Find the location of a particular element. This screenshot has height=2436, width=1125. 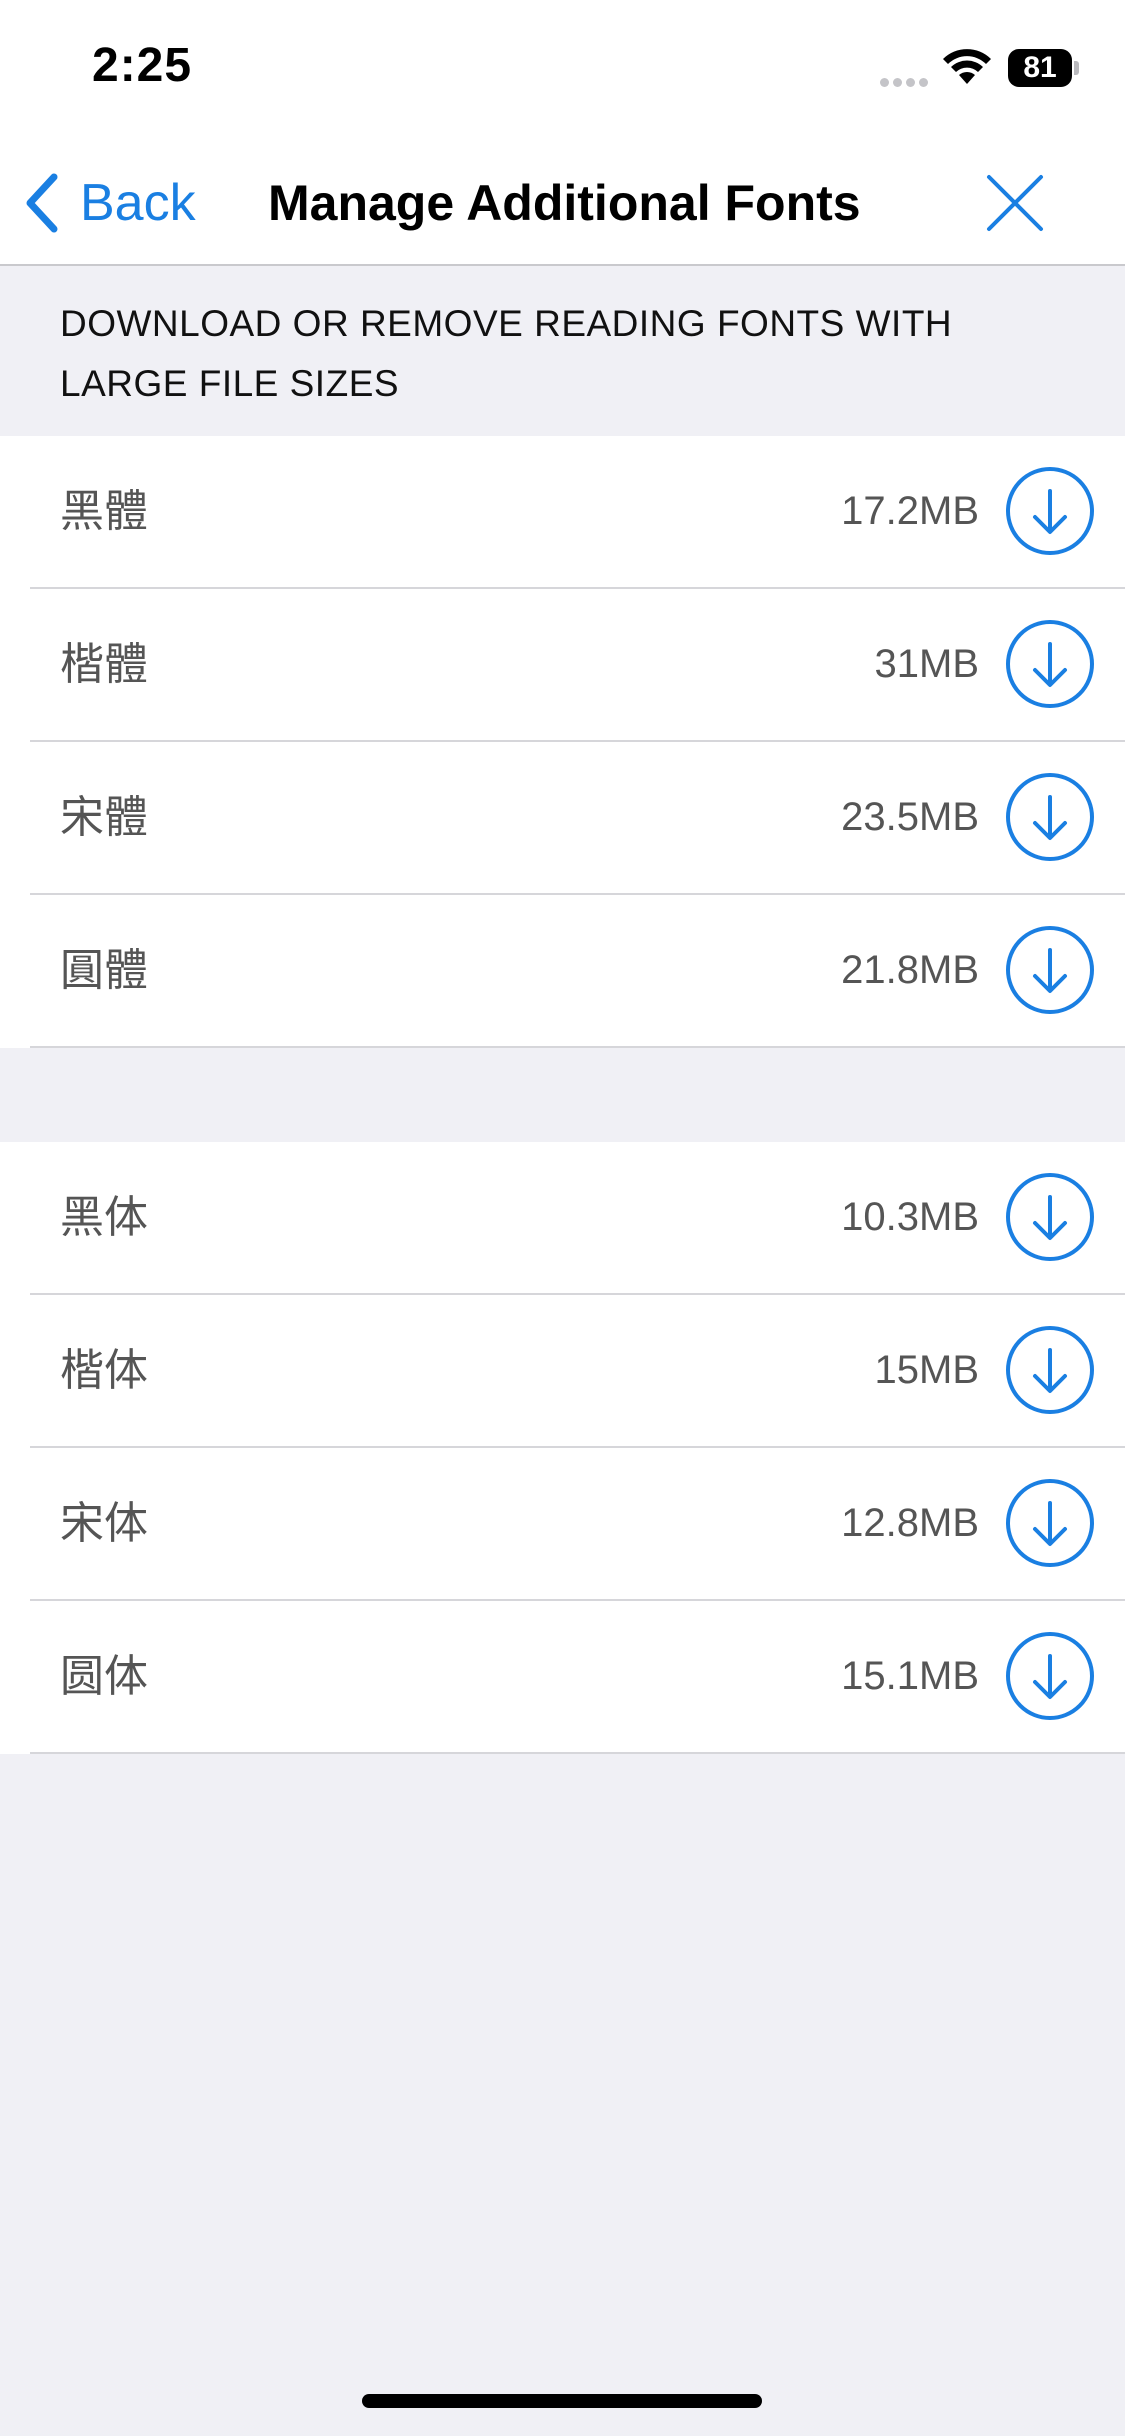

battery-icon: 81 is located at coordinates (1040, 68).